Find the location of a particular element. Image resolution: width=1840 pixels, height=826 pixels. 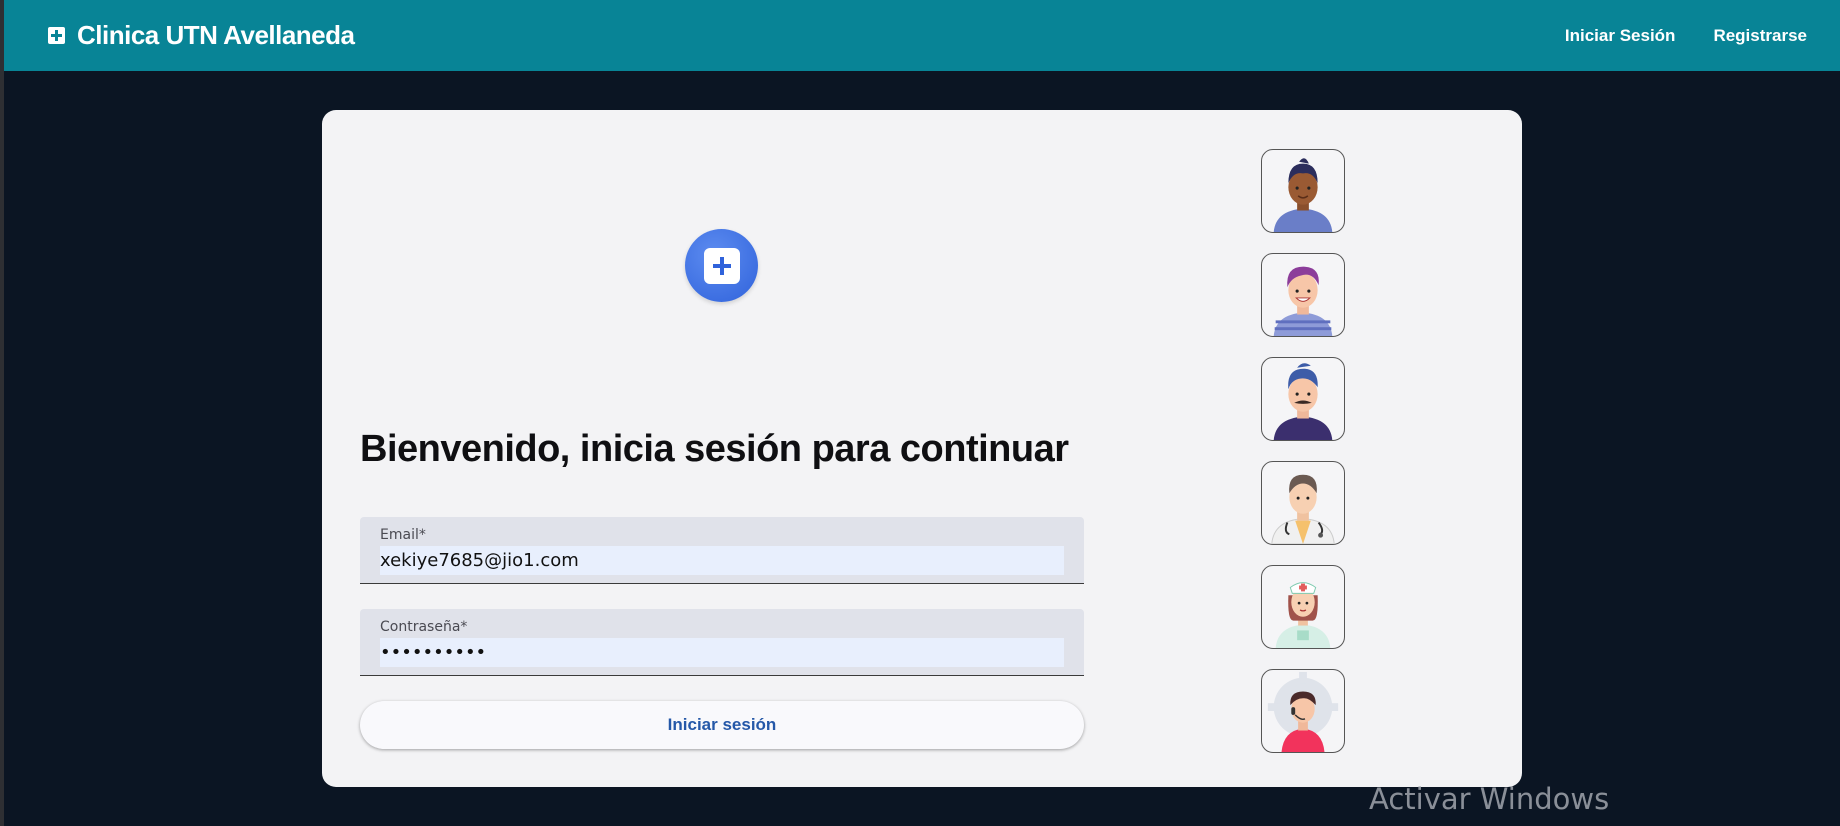

medical-plus-icon is located at coordinates (721, 265).